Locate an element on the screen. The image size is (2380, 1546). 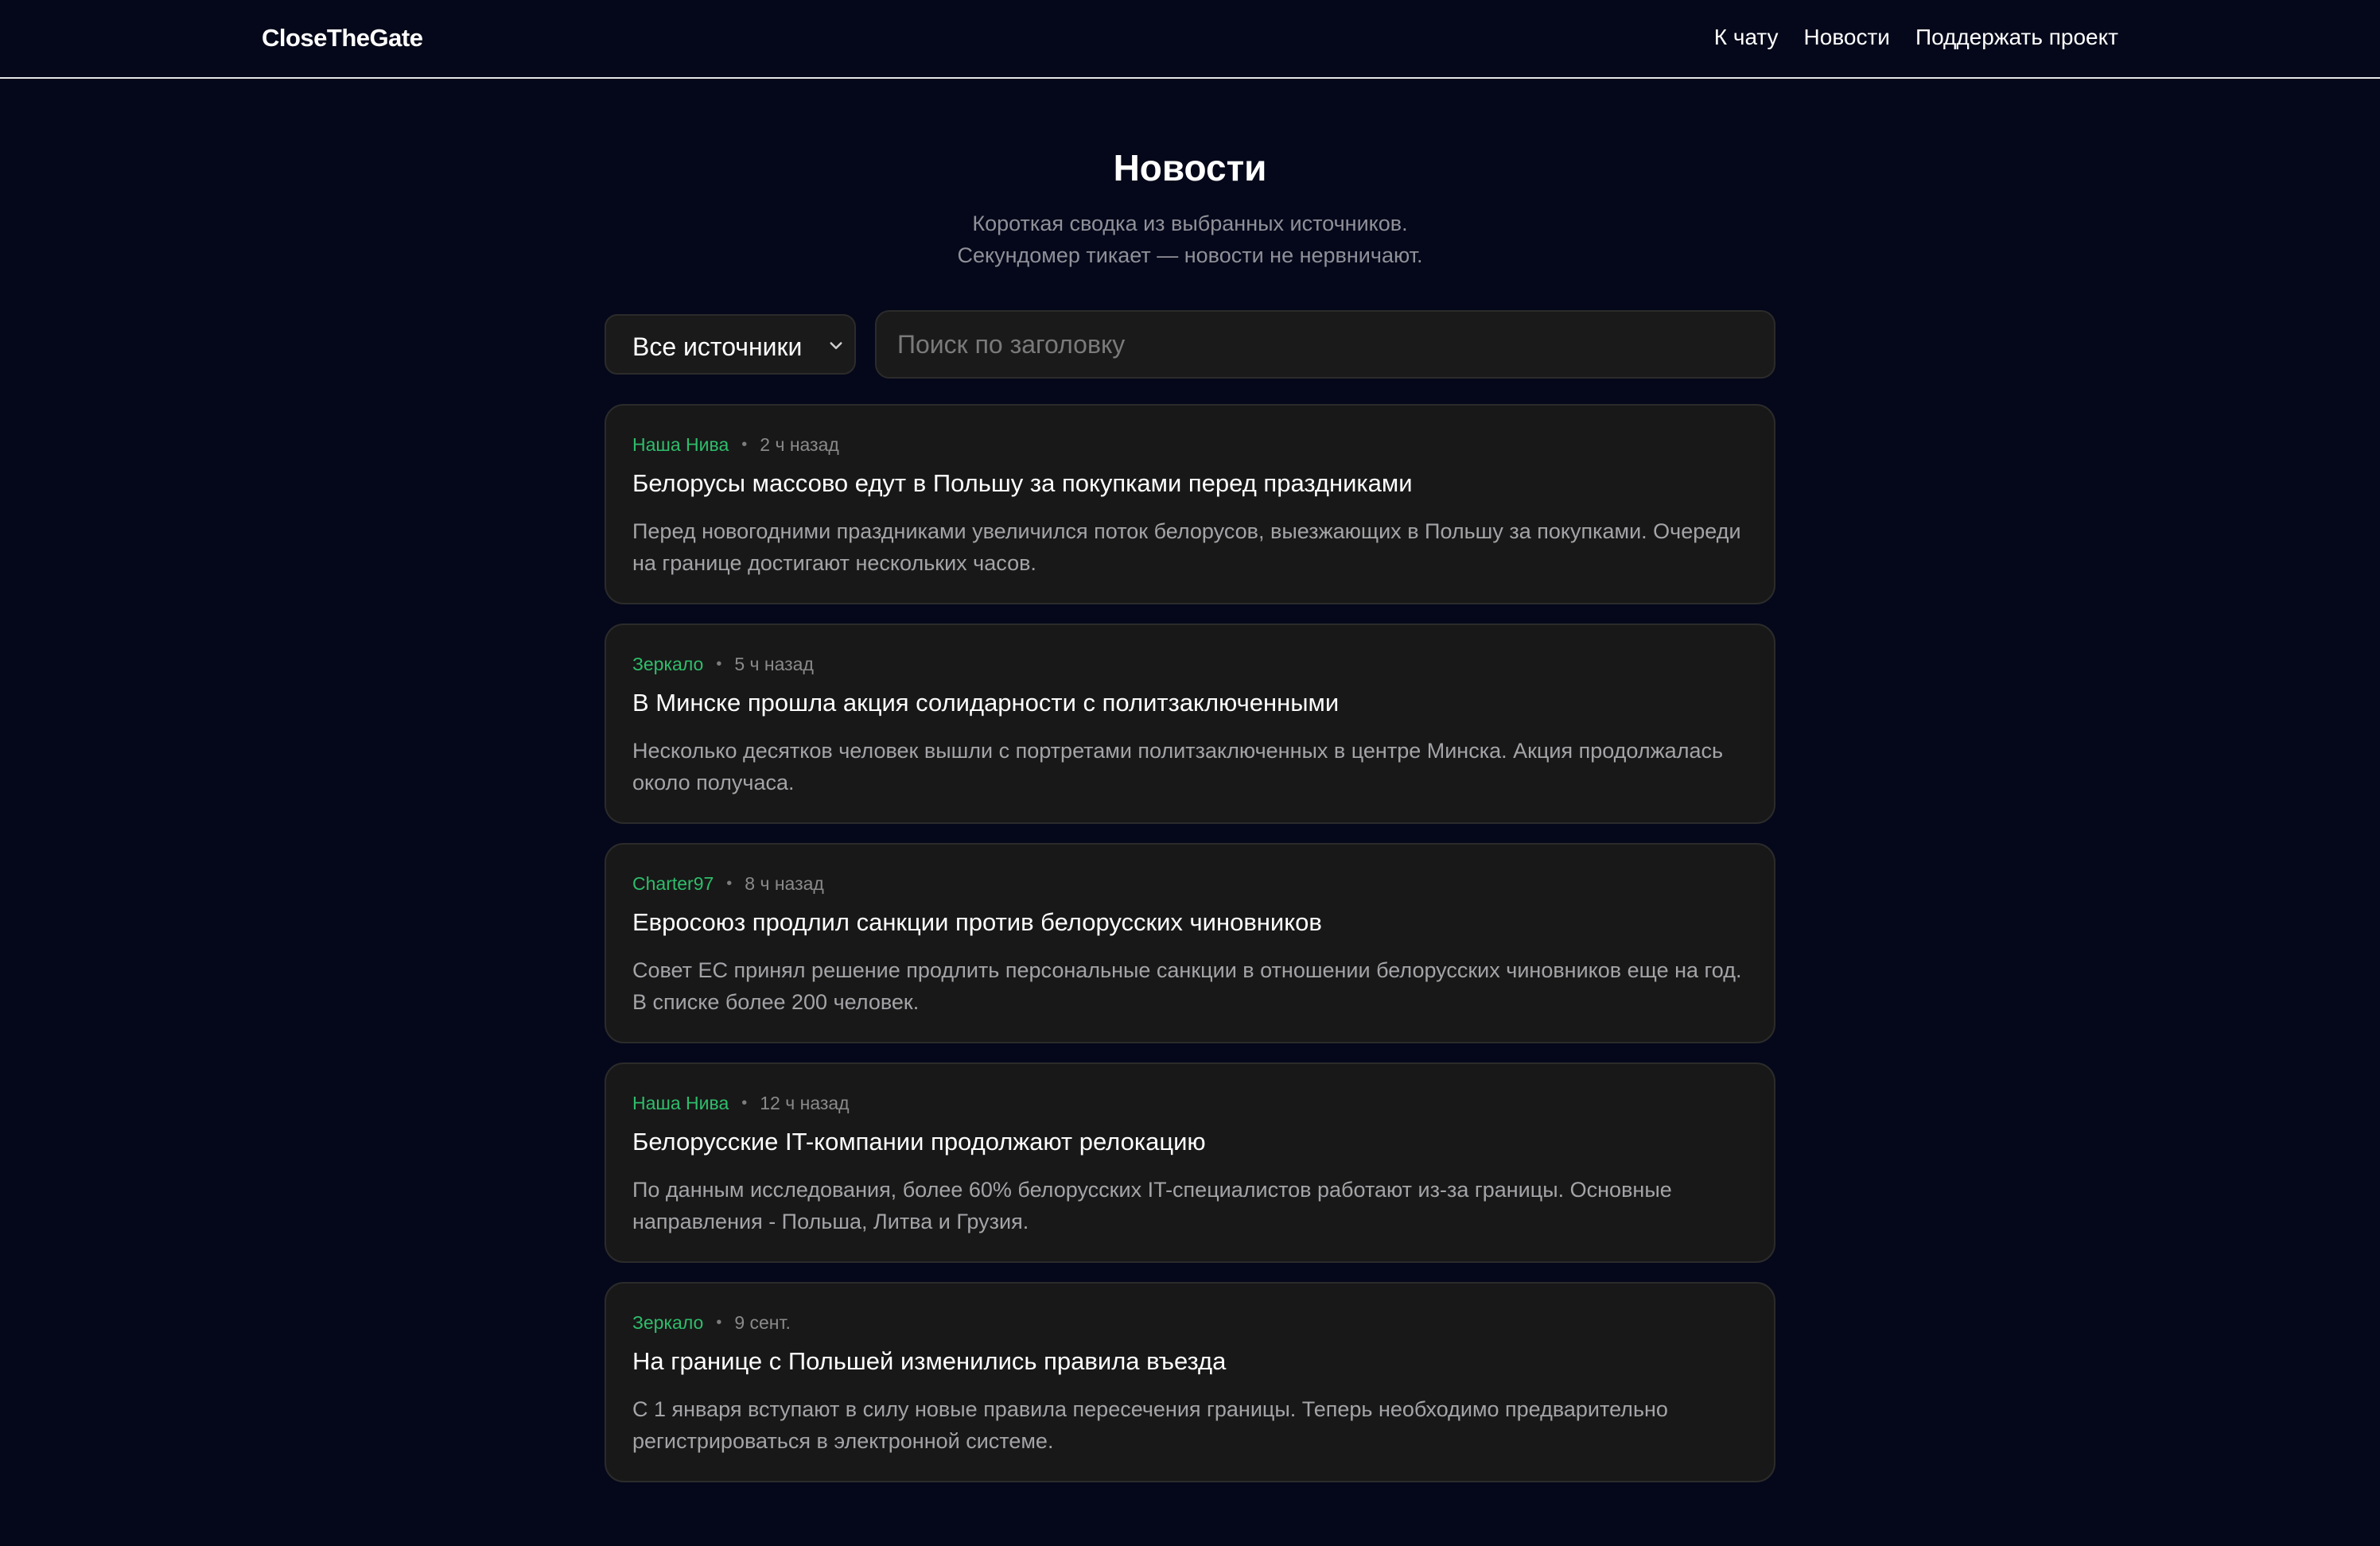
nav-link-support: Поддержать проект is located at coordinates (2016, 38).